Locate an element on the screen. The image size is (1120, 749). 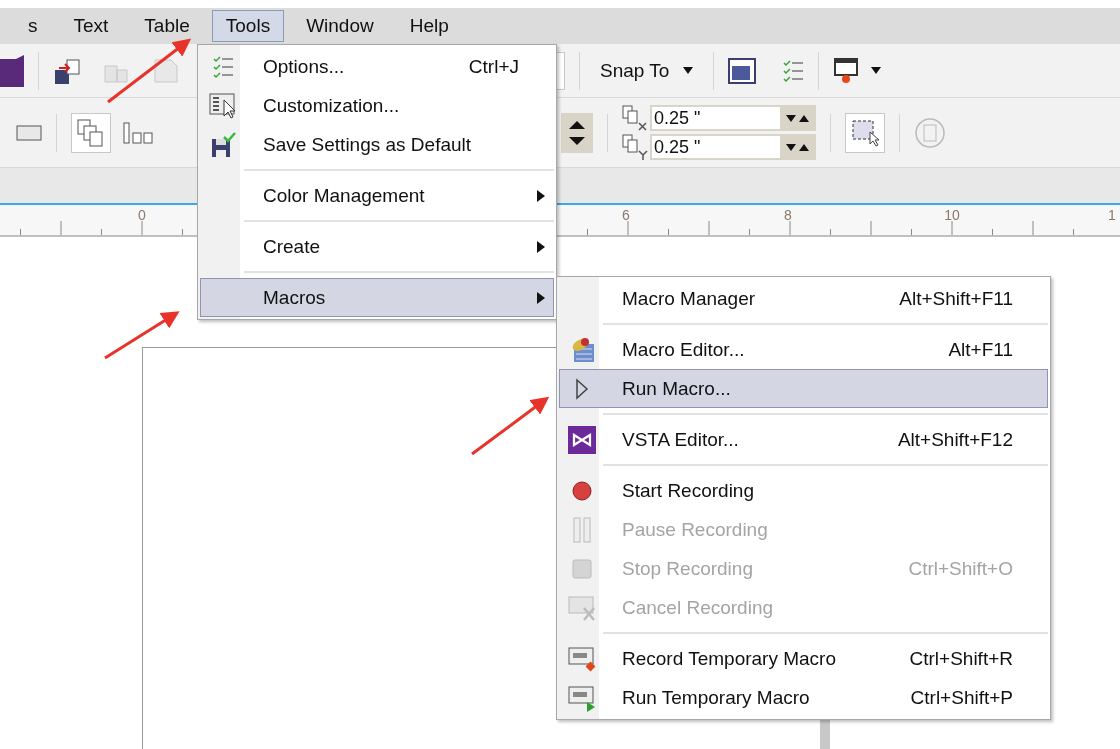
offset-x-field: 0.25 " is located at coordinates (733, 118).